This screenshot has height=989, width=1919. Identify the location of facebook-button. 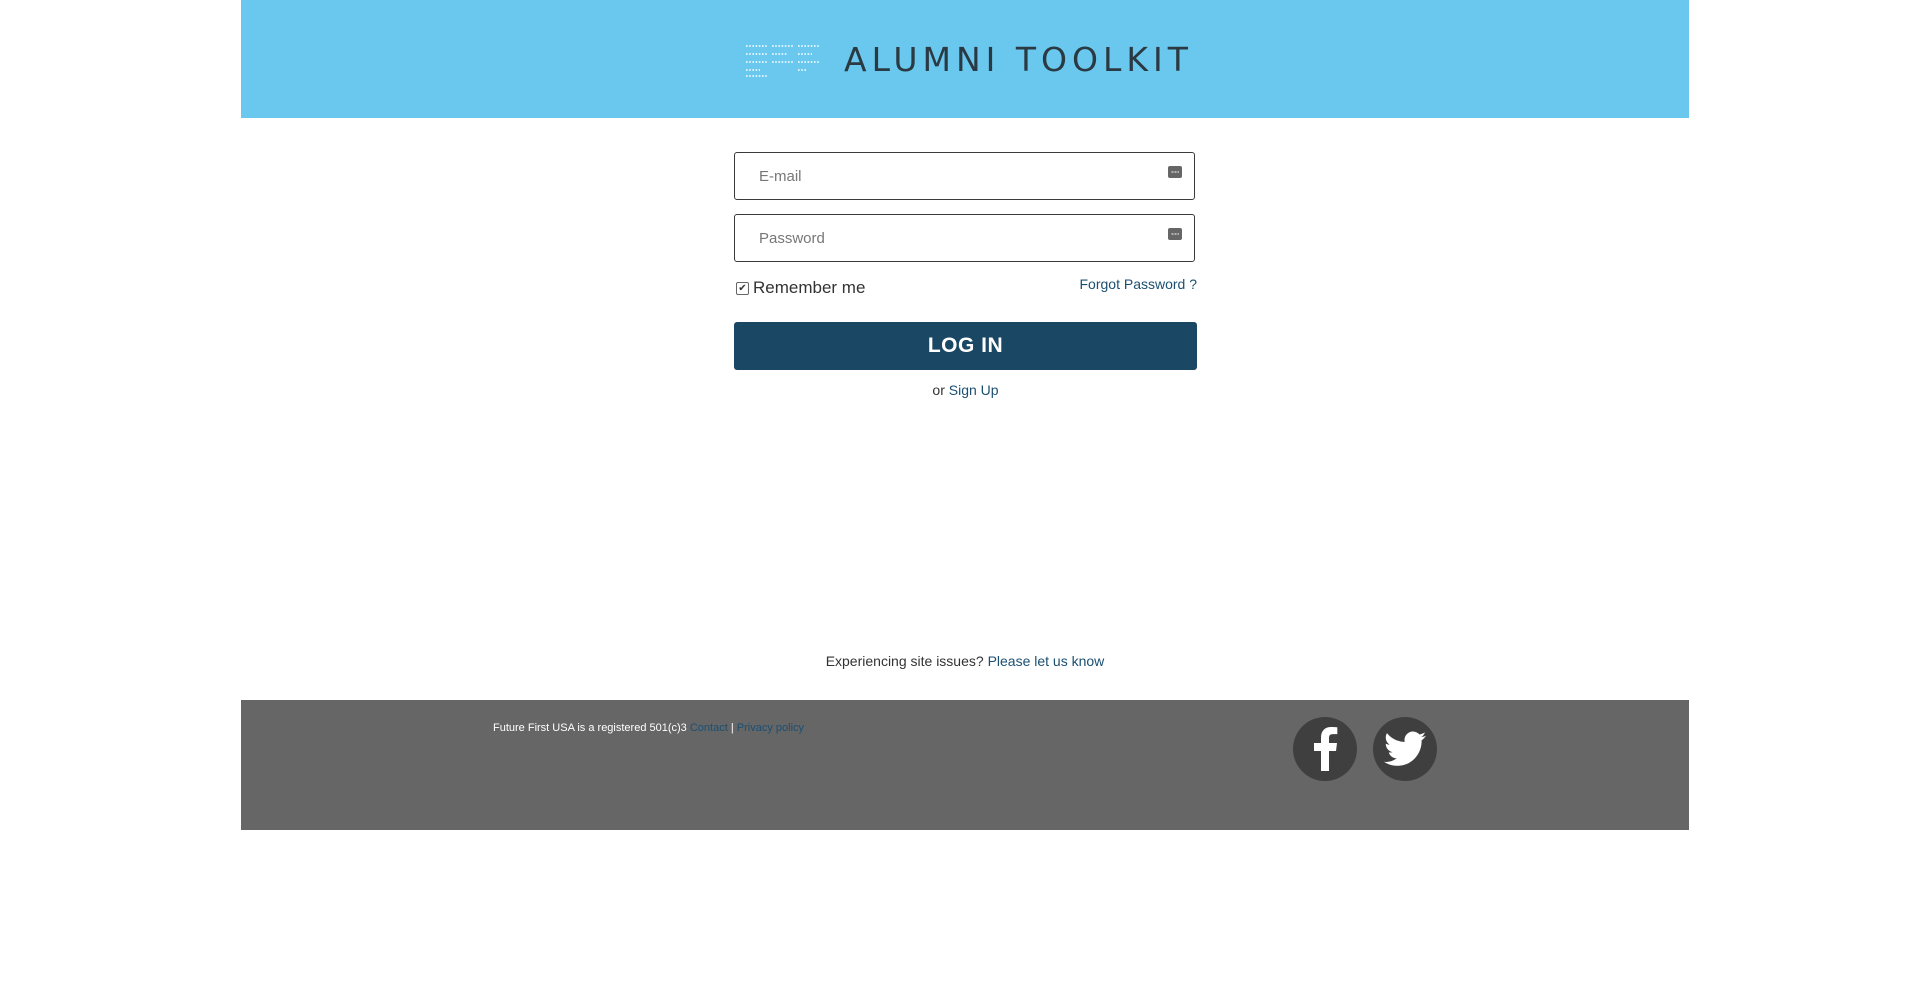
(1325, 749).